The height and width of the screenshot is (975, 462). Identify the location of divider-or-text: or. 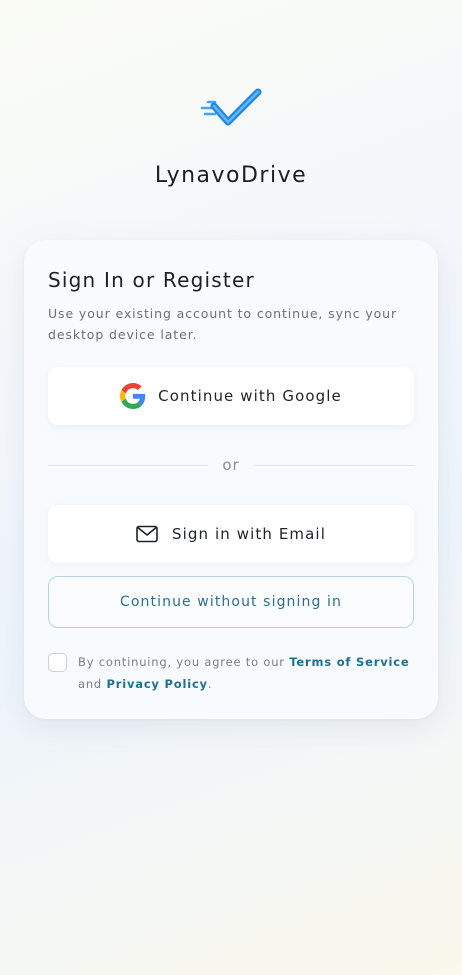
(231, 465).